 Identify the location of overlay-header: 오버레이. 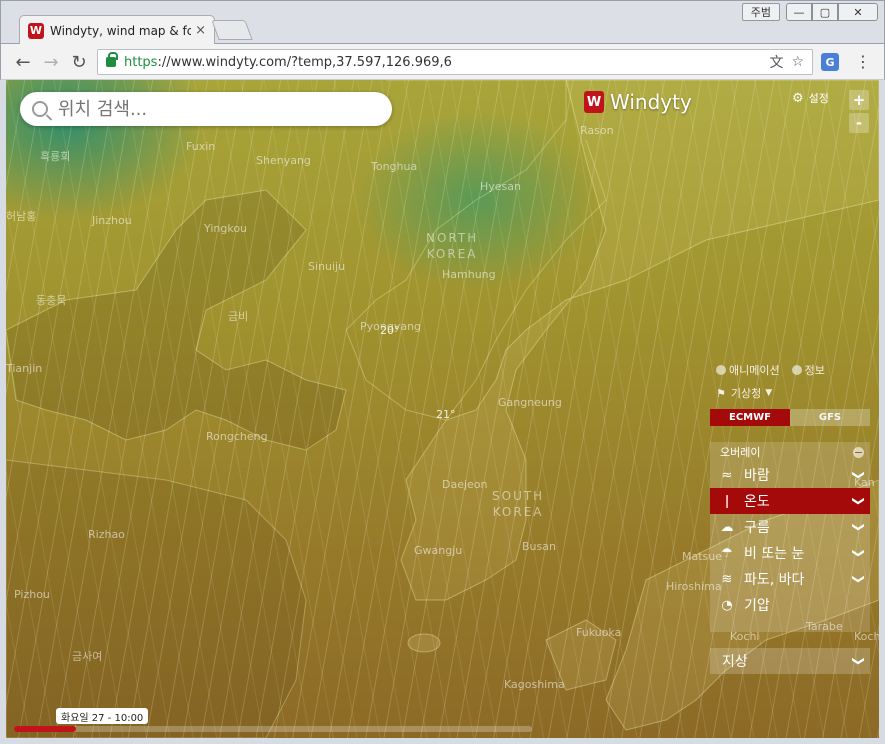
(790, 452).